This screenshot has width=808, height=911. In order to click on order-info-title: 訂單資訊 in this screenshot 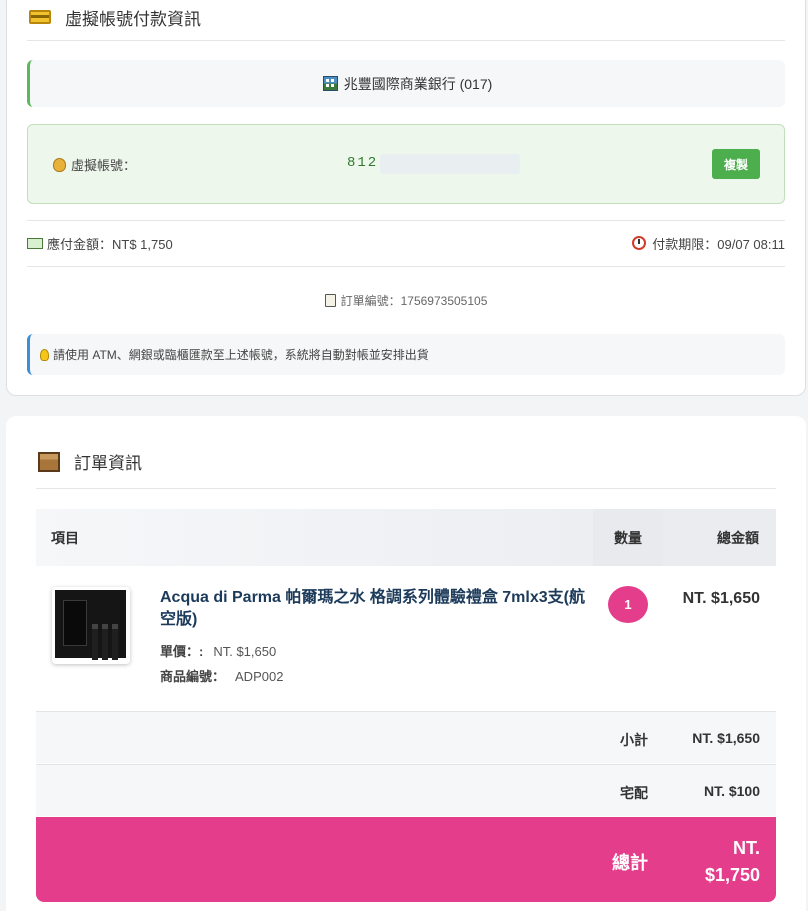, I will do `click(108, 463)`.